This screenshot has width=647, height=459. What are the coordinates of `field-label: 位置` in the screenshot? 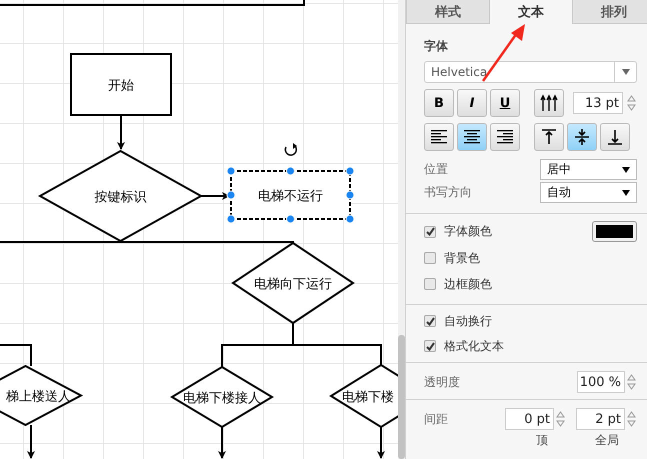 It's located at (436, 169).